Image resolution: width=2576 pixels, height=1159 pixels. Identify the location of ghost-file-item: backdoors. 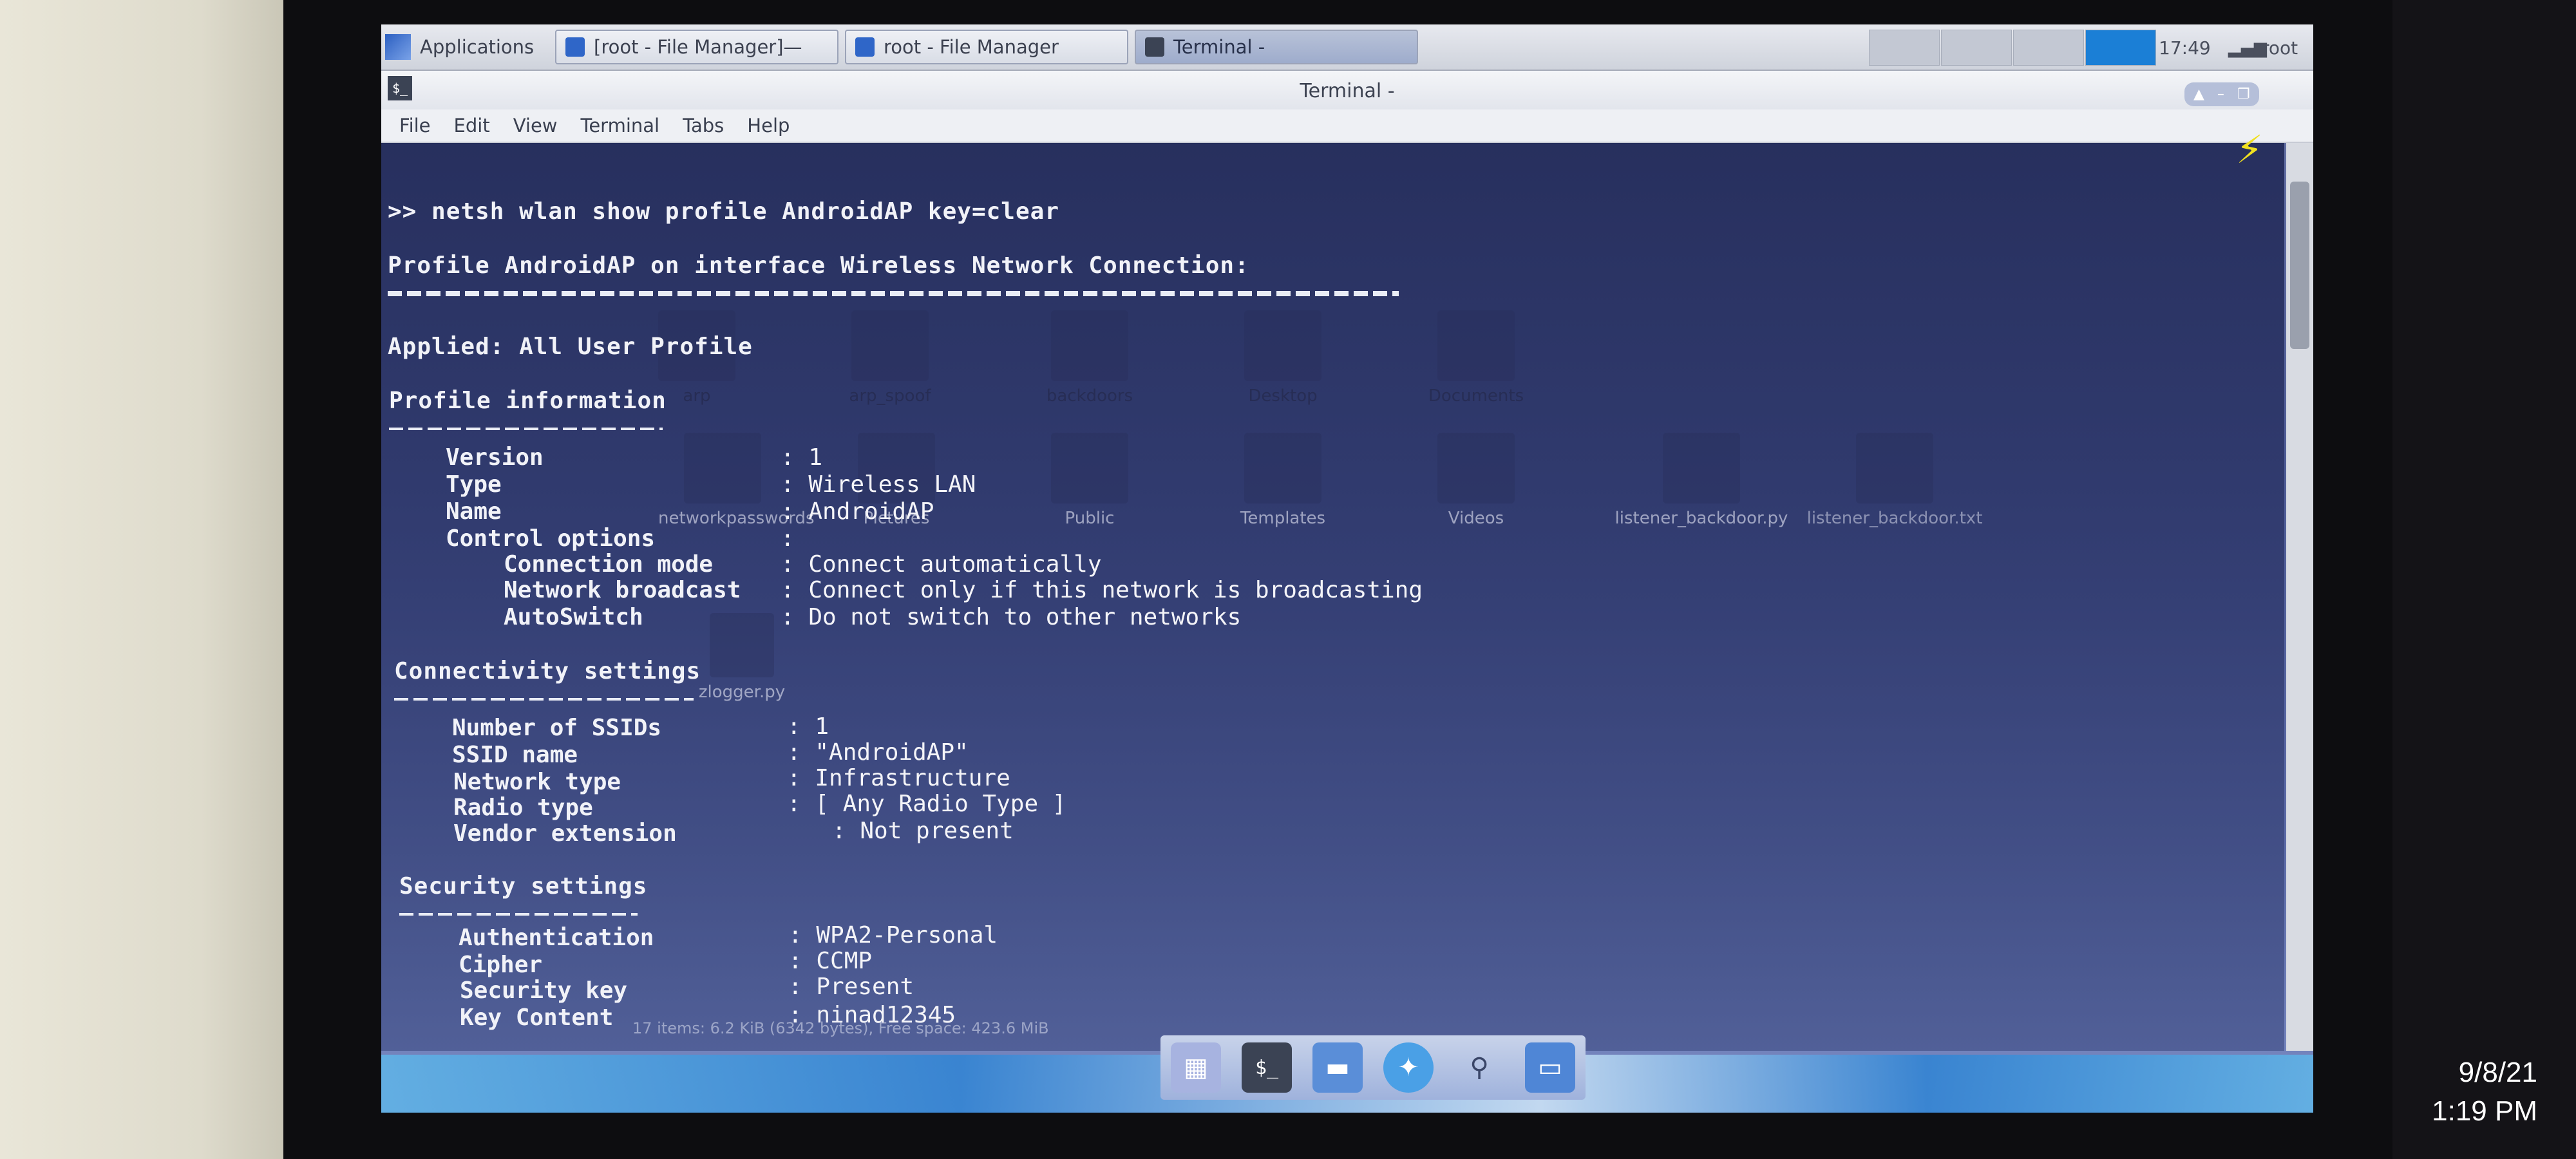
(1090, 358).